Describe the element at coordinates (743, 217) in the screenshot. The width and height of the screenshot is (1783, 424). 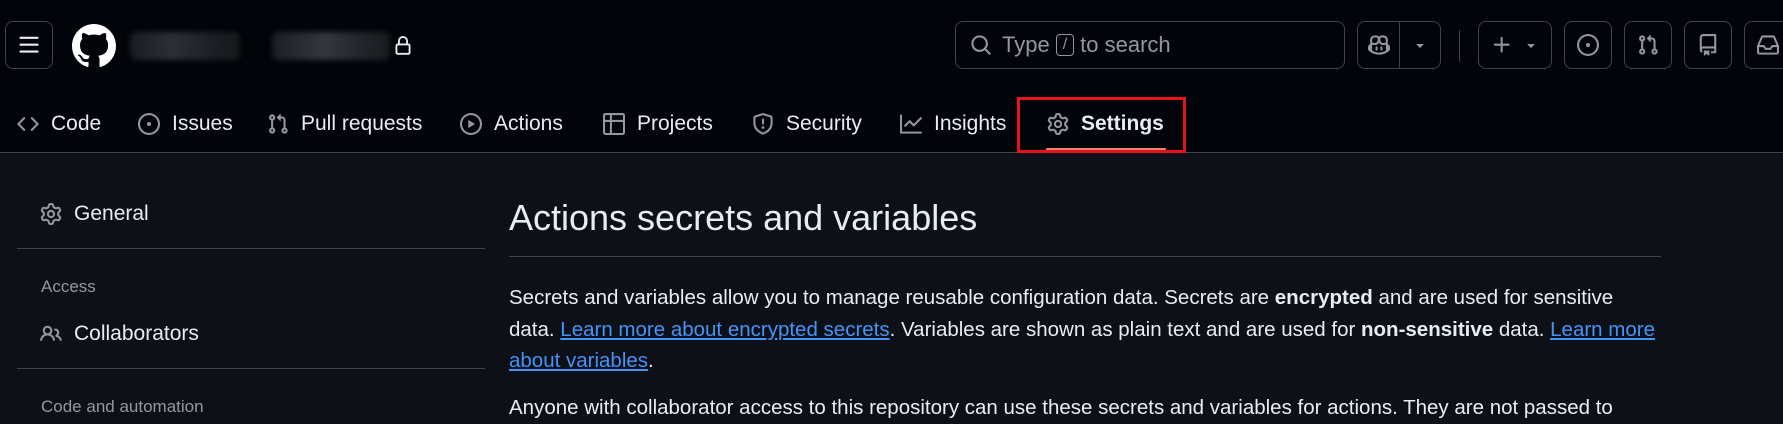
I see `page-title: Actions secrets and variables` at that location.